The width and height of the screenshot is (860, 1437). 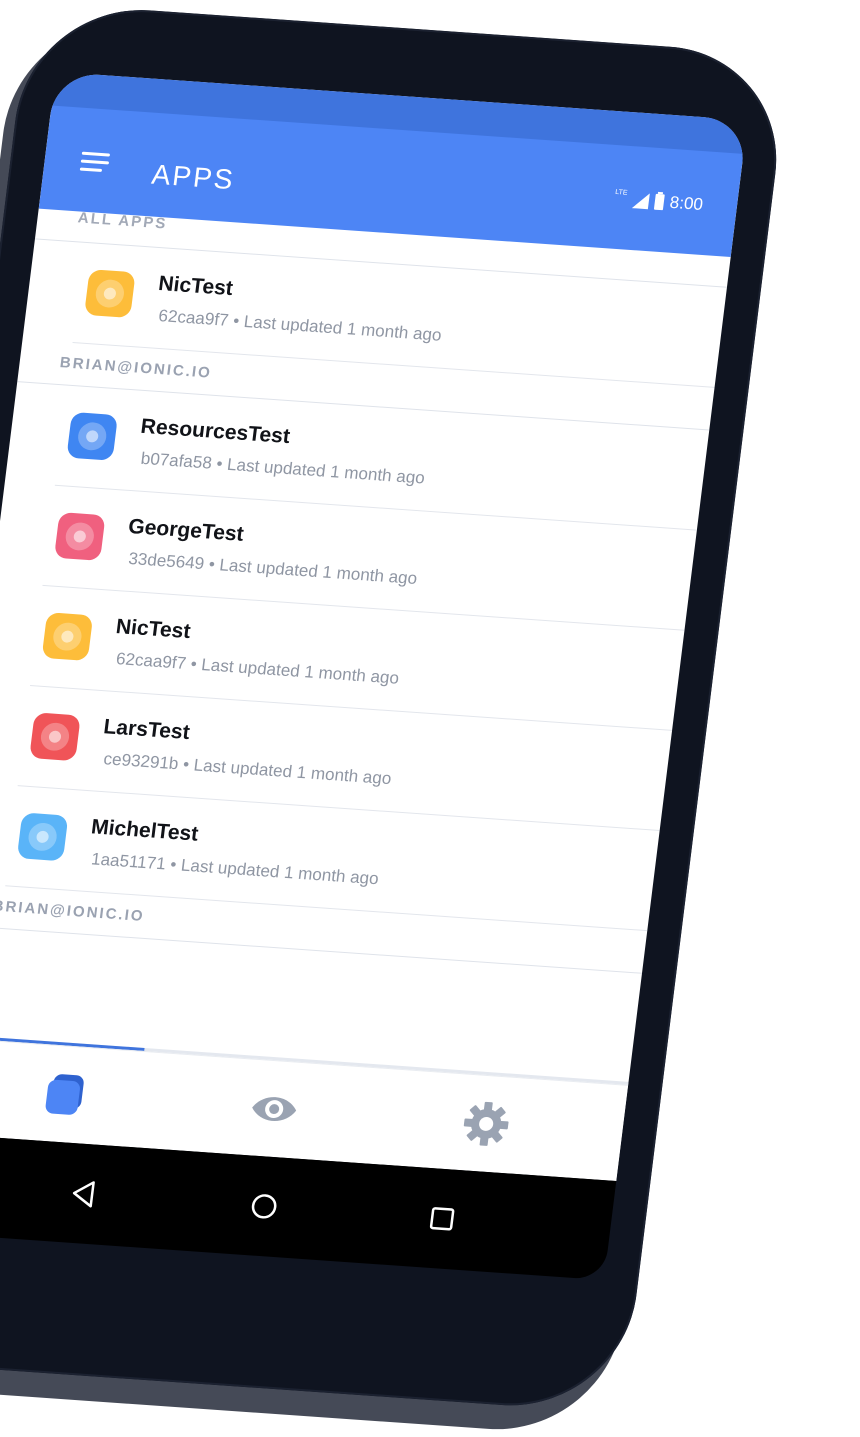 What do you see at coordinates (186, 530) in the screenshot?
I see `app-name: GeorgeTest` at bounding box center [186, 530].